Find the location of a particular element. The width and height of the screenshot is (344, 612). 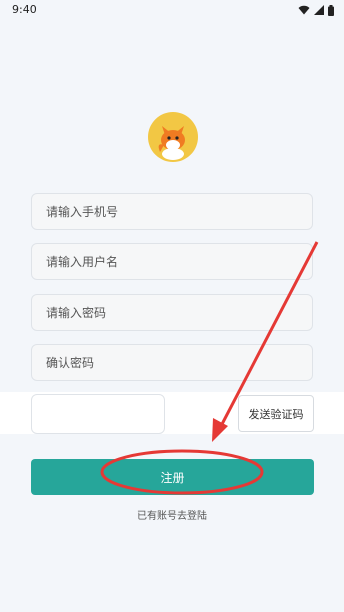

verification-code-input is located at coordinates (98, 414).